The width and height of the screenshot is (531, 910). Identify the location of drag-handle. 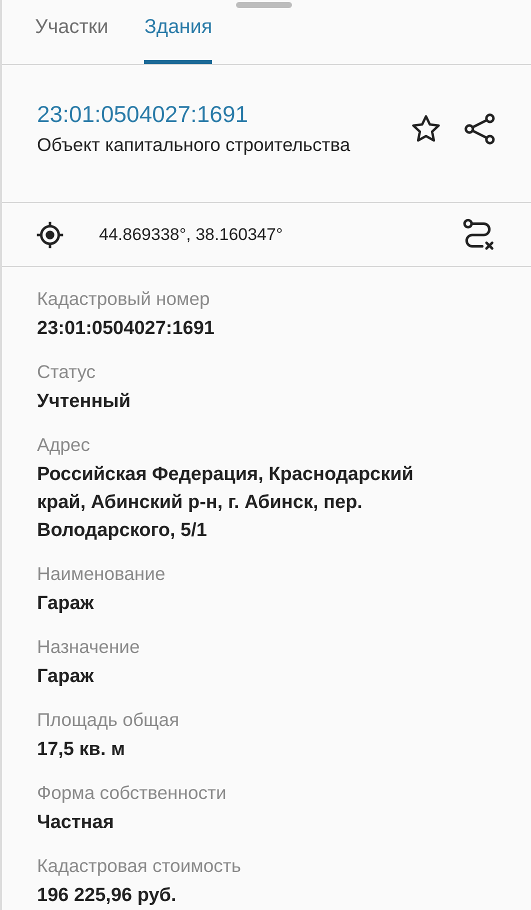
(264, 5).